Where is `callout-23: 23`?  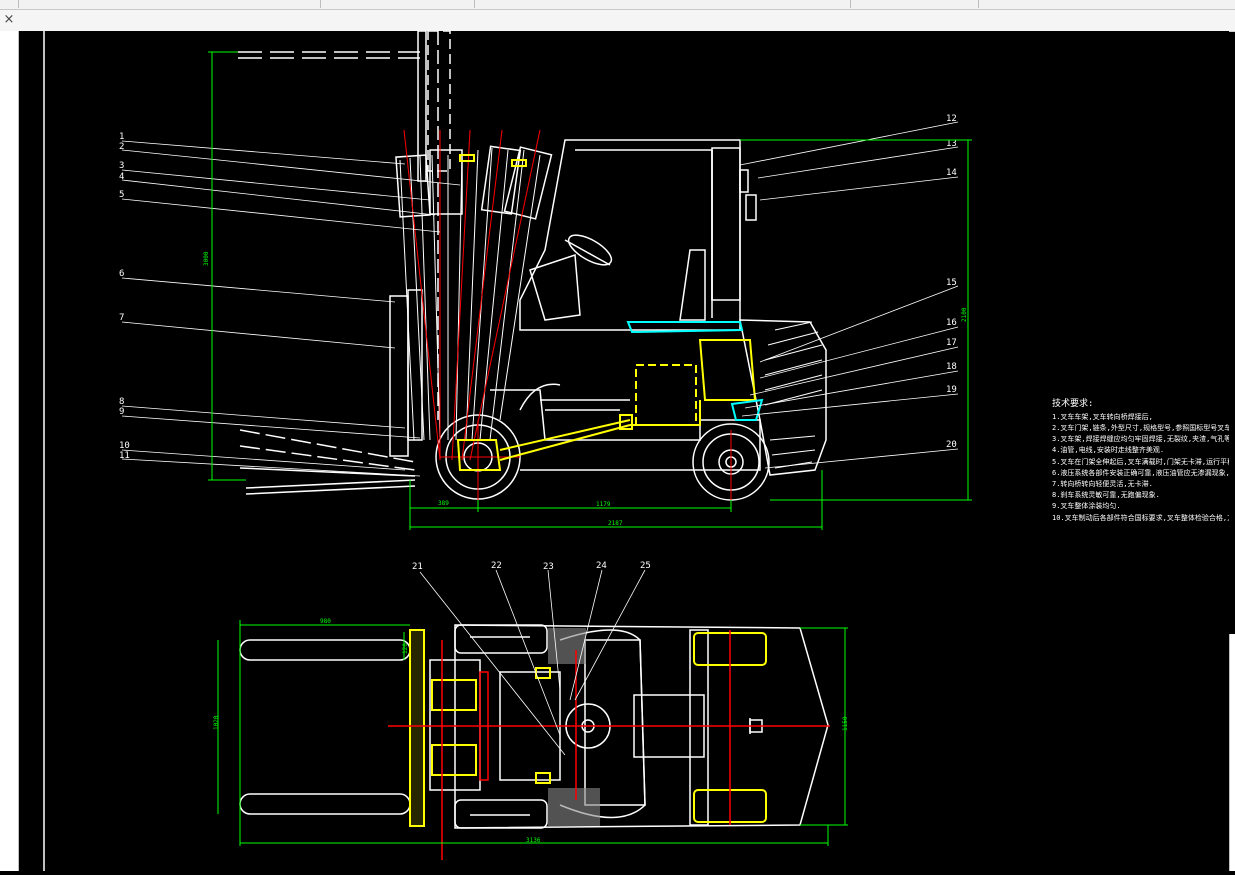 callout-23: 23 is located at coordinates (548, 567).